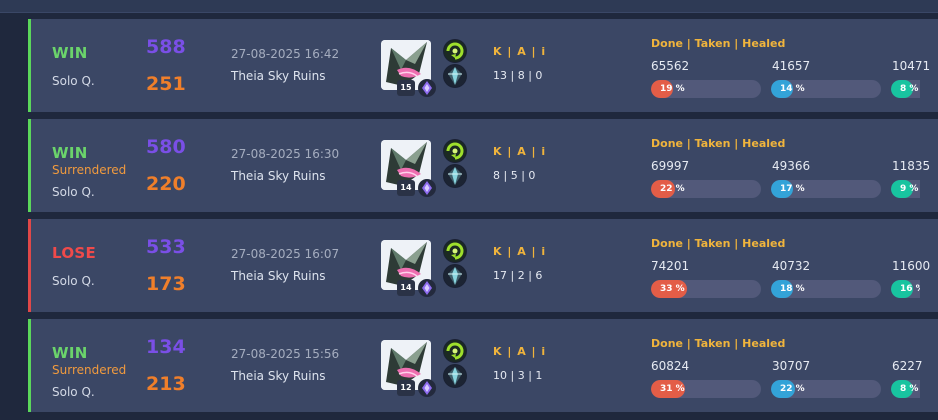  I want to click on match-score-secondary: 220, so click(166, 184).